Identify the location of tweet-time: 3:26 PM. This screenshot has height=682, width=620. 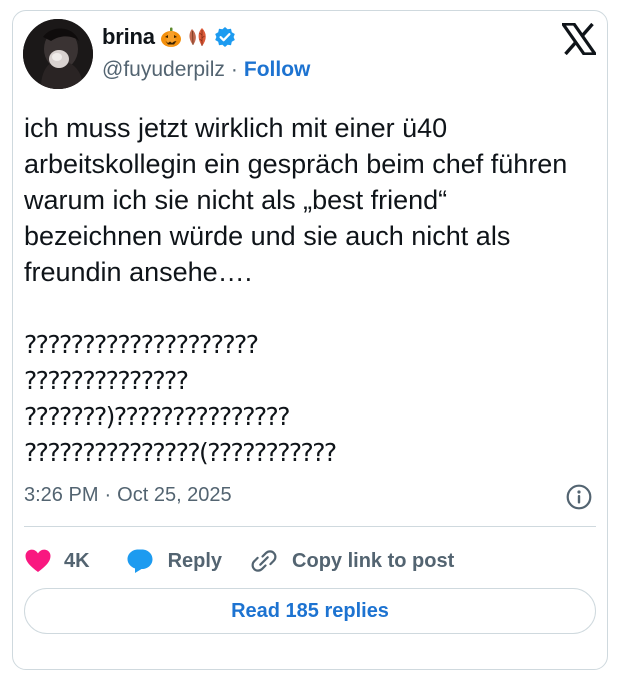
(61, 495).